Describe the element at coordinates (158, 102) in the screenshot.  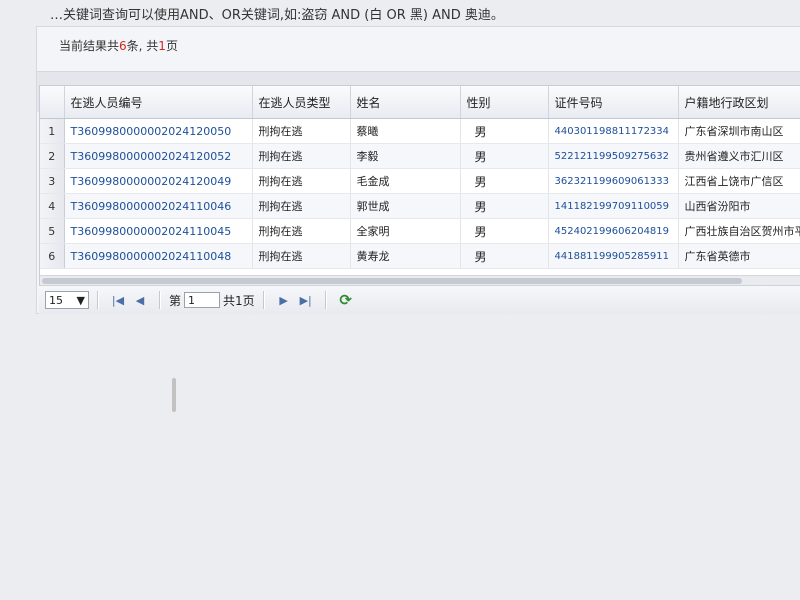
I see `column-header-id: 在逃人员编号` at that location.